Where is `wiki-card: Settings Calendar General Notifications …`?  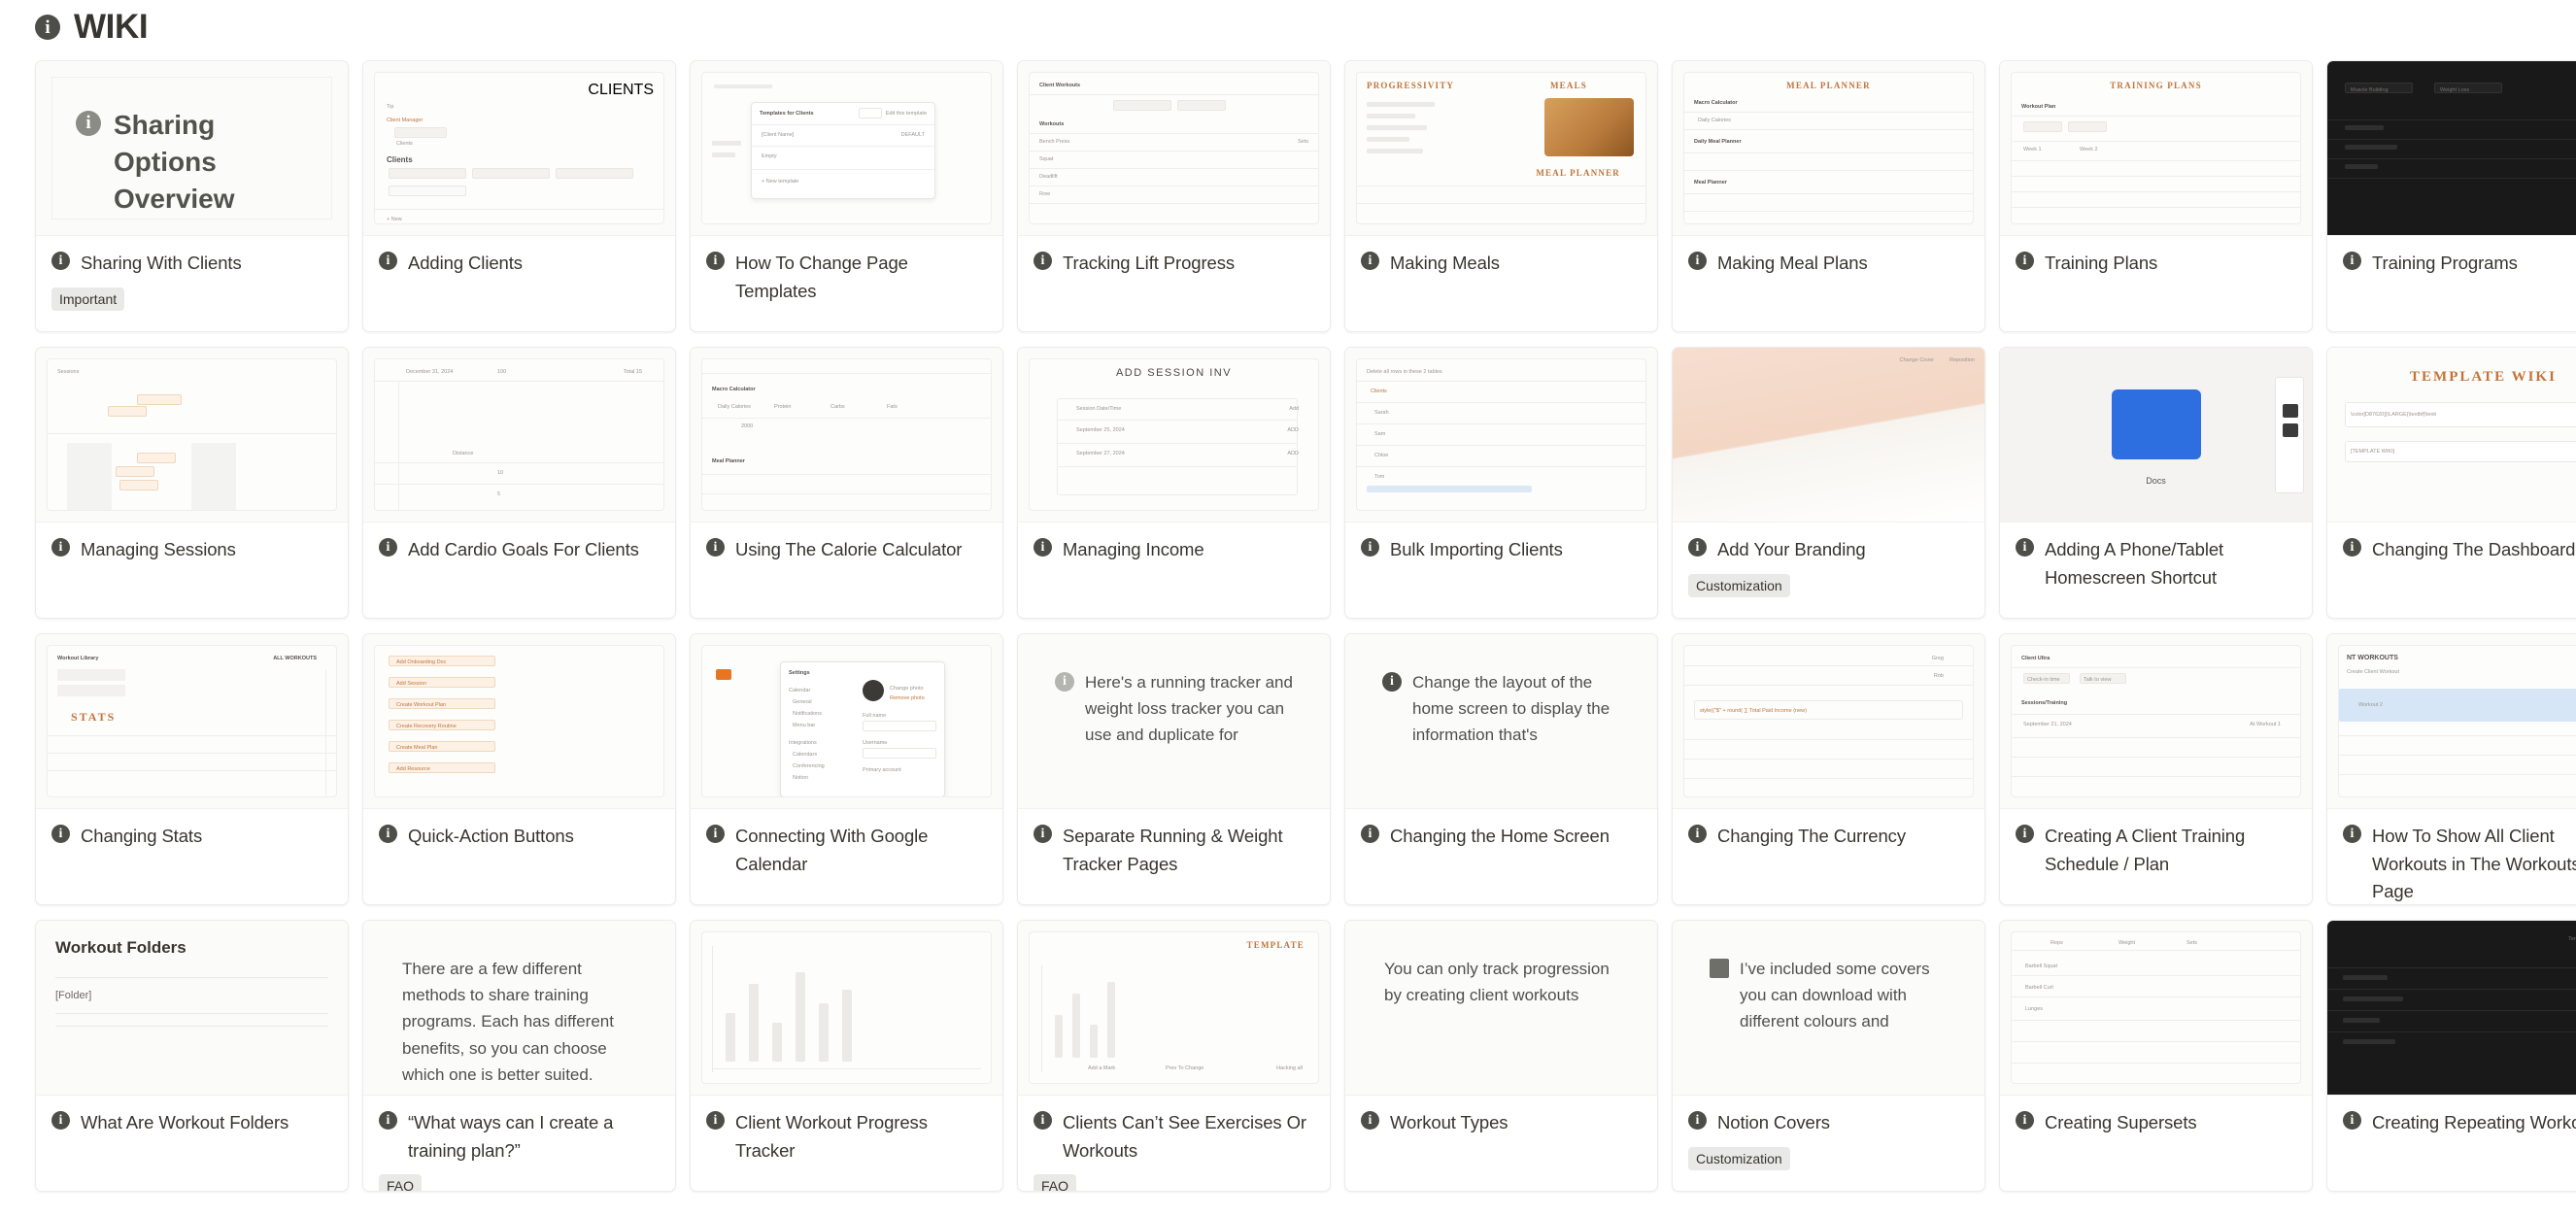 wiki-card: Settings Calendar General Notifications … is located at coordinates (846, 769).